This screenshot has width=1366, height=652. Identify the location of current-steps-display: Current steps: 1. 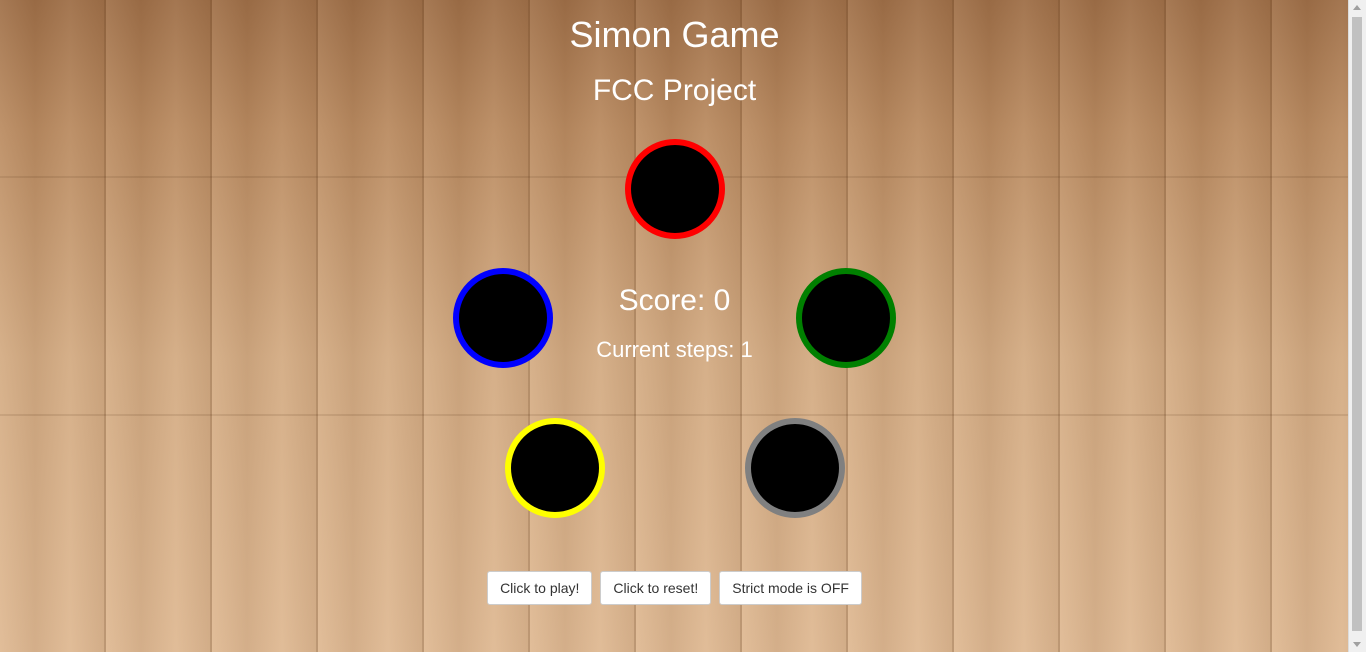
(674, 349).